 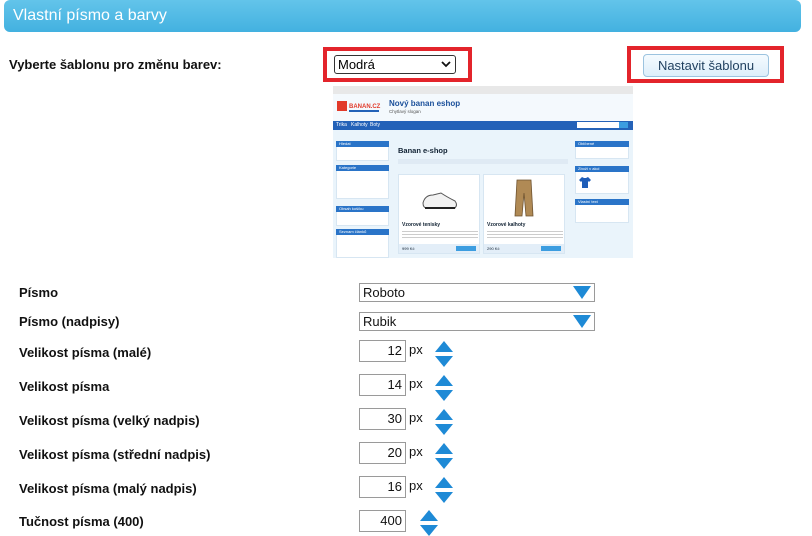 What do you see at coordinates (444, 388) in the screenshot?
I see `size-stepper` at bounding box center [444, 388].